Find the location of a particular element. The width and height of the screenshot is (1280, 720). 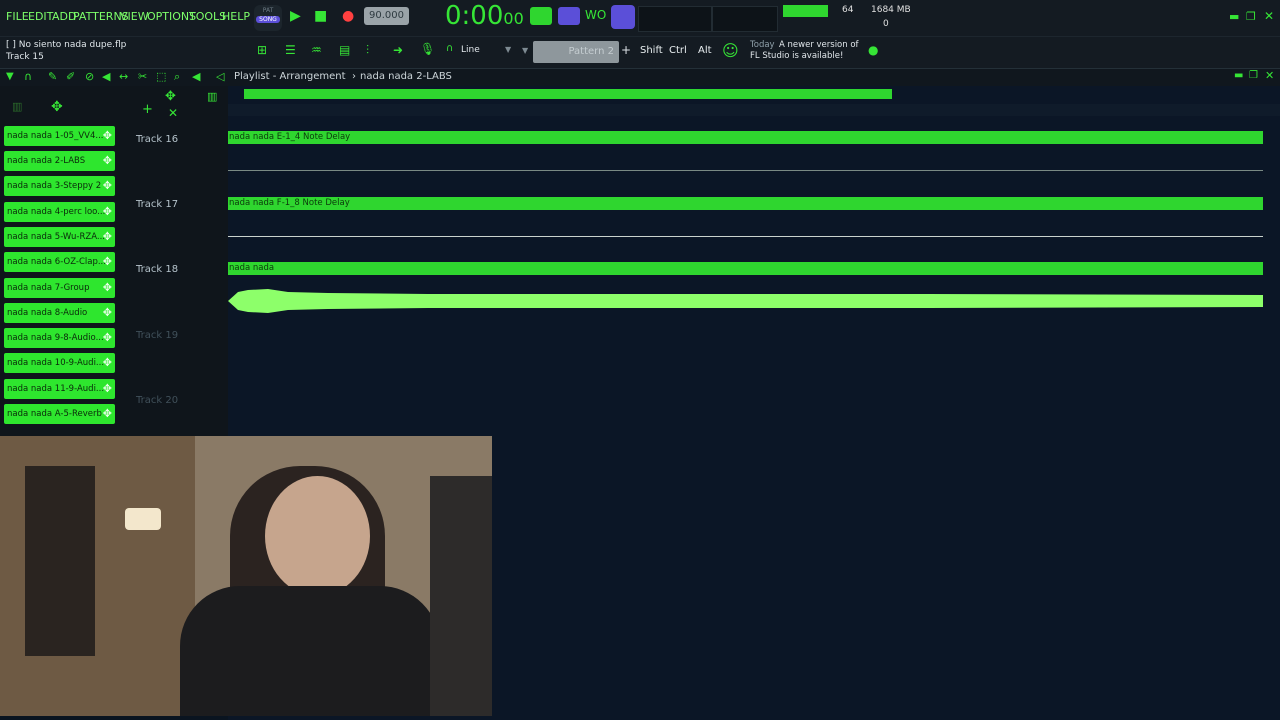

channel-item: nada nada 7-Group ✥ is located at coordinates (59, 288).